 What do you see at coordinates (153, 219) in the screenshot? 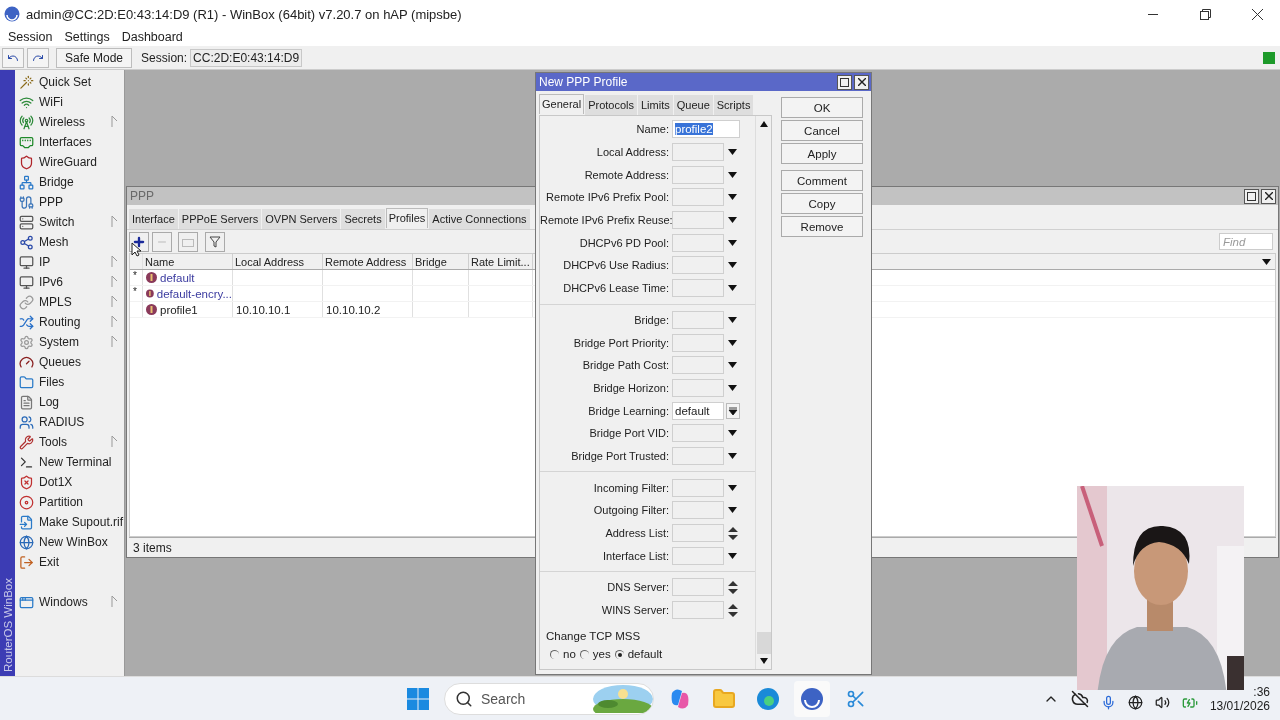
I see `tab: Interface` at bounding box center [153, 219].